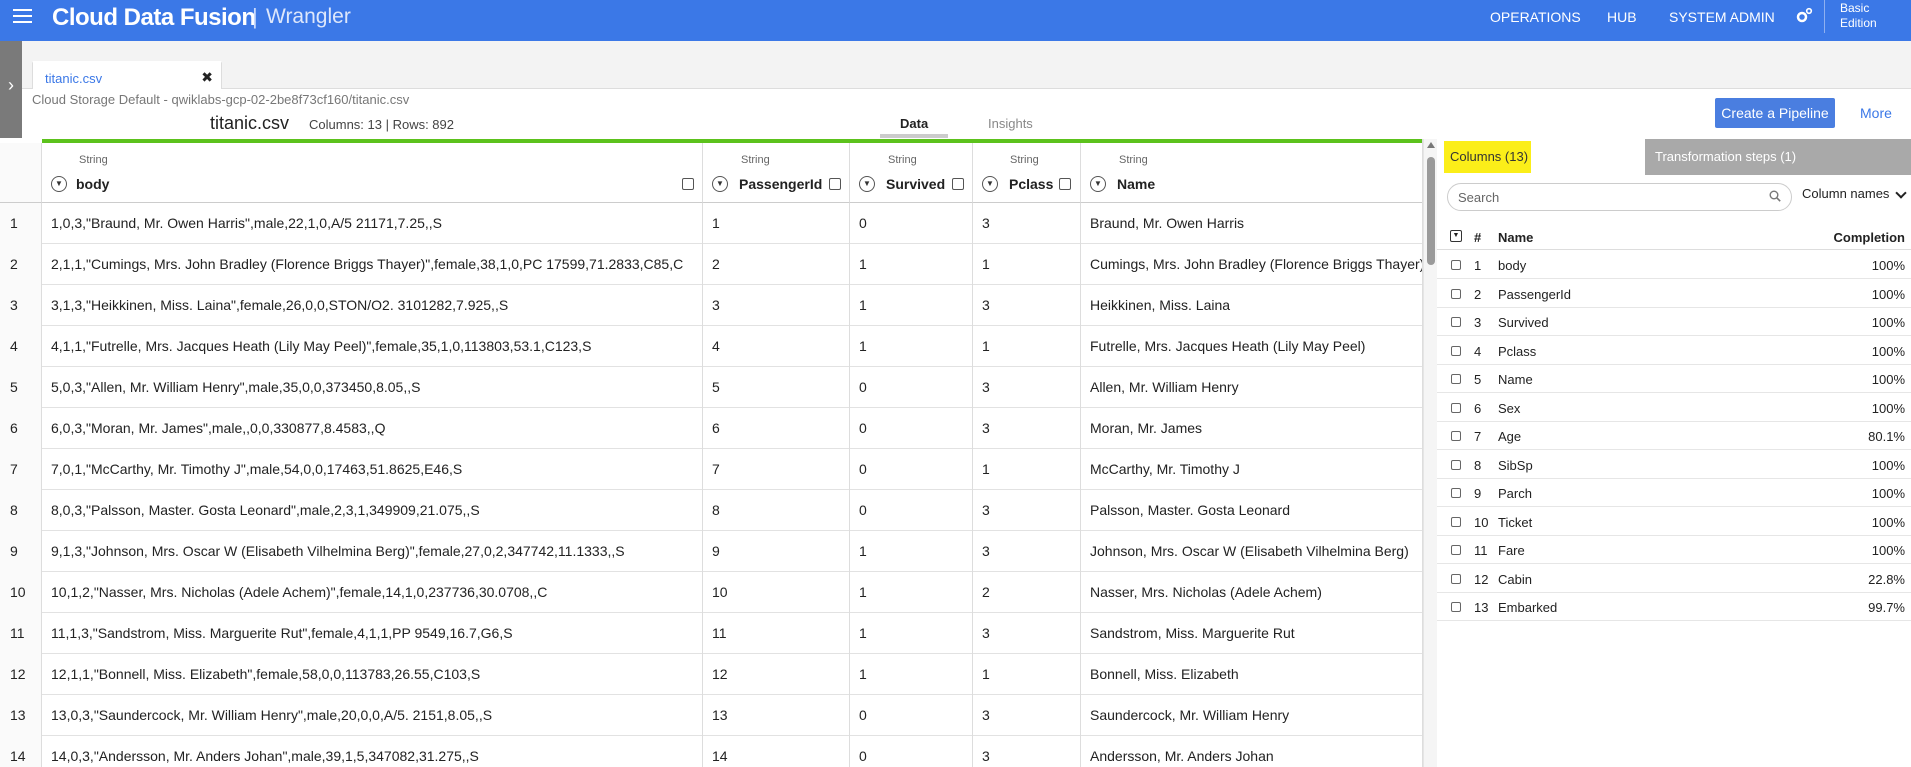 This screenshot has width=1911, height=767. Describe the element at coordinates (1876, 113) in the screenshot. I see `more-button: More` at that location.